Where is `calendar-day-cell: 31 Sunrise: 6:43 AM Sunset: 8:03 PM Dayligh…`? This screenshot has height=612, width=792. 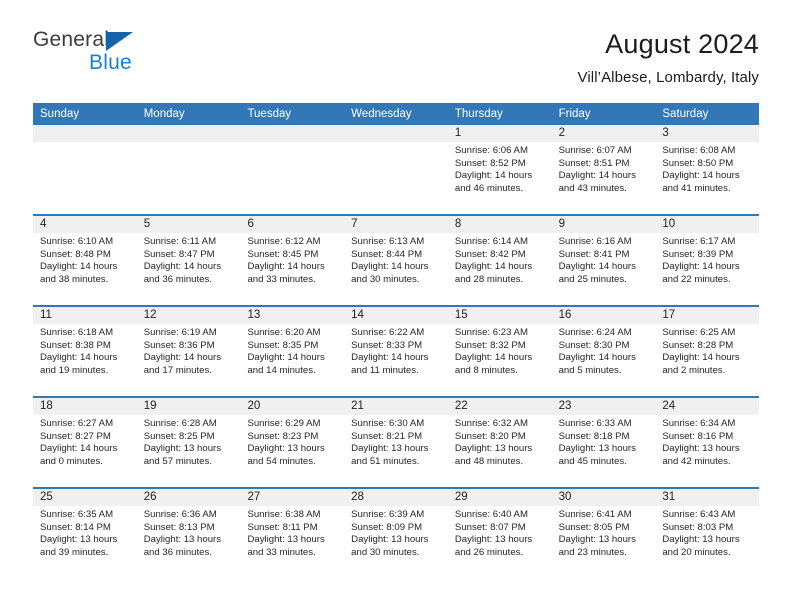
calendar-day-cell: 31 Sunrise: 6:43 AM Sunset: 8:03 PM Dayligh… is located at coordinates (707, 533).